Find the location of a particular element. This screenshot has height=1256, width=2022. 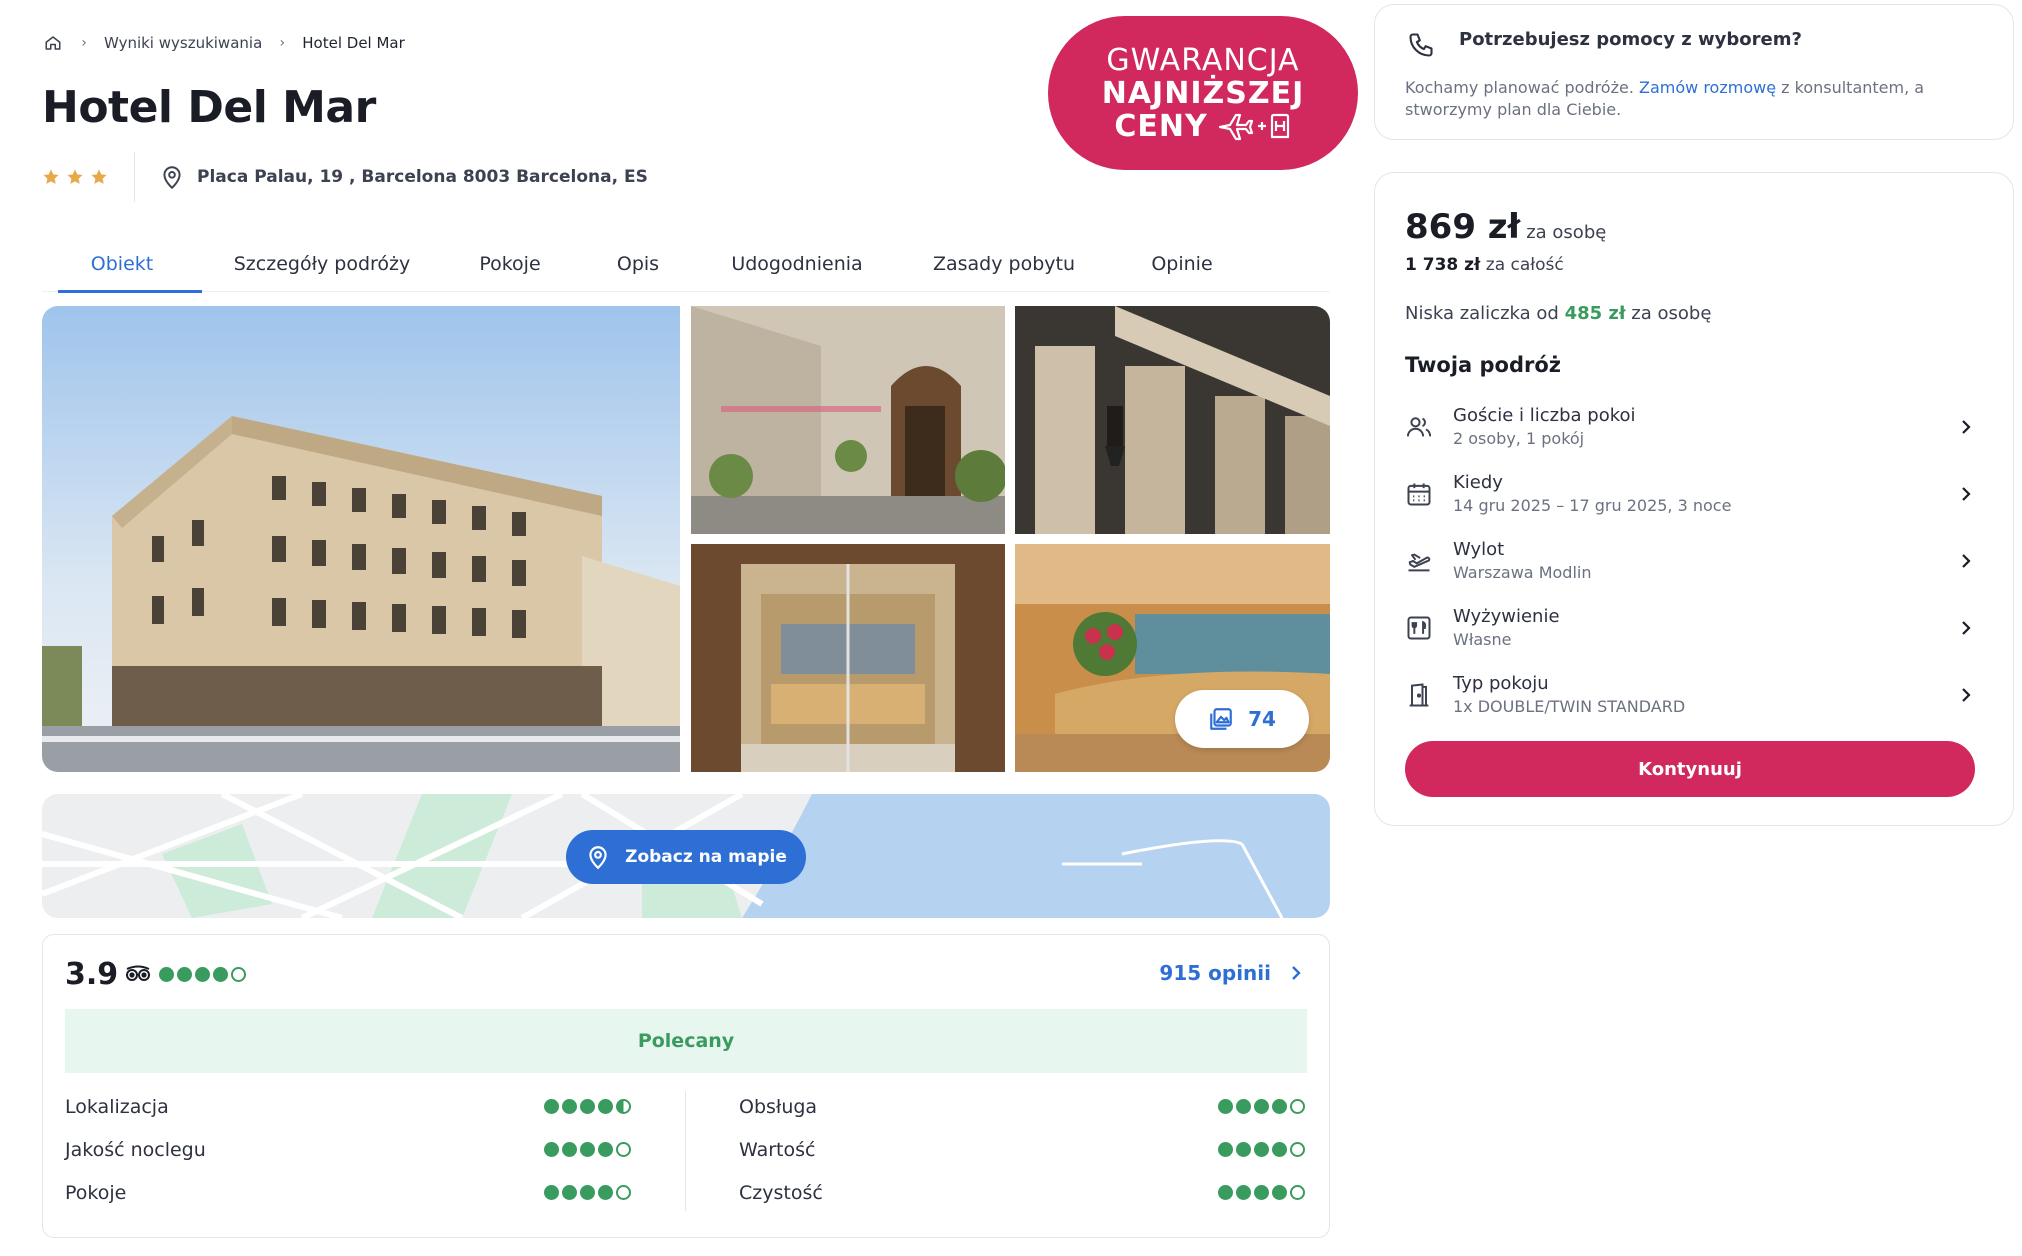

price-per-person: 869 zł za osobę is located at coordinates (1505, 227).